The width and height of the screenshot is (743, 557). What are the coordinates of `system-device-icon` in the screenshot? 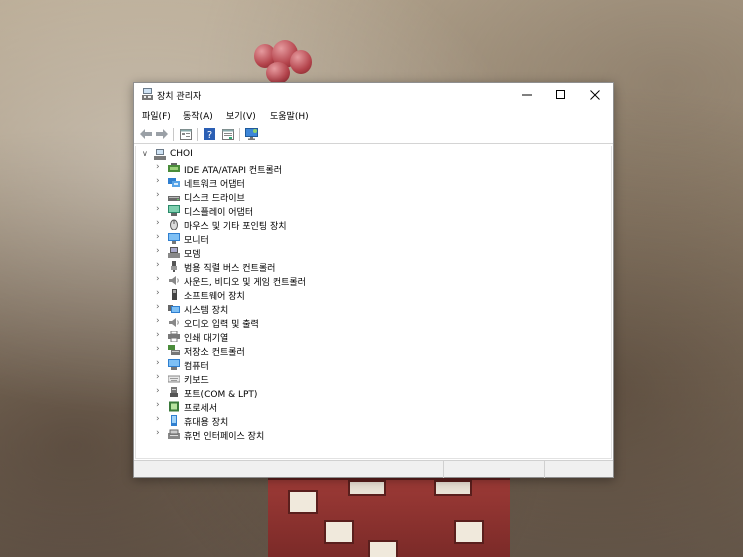 It's located at (174, 309).